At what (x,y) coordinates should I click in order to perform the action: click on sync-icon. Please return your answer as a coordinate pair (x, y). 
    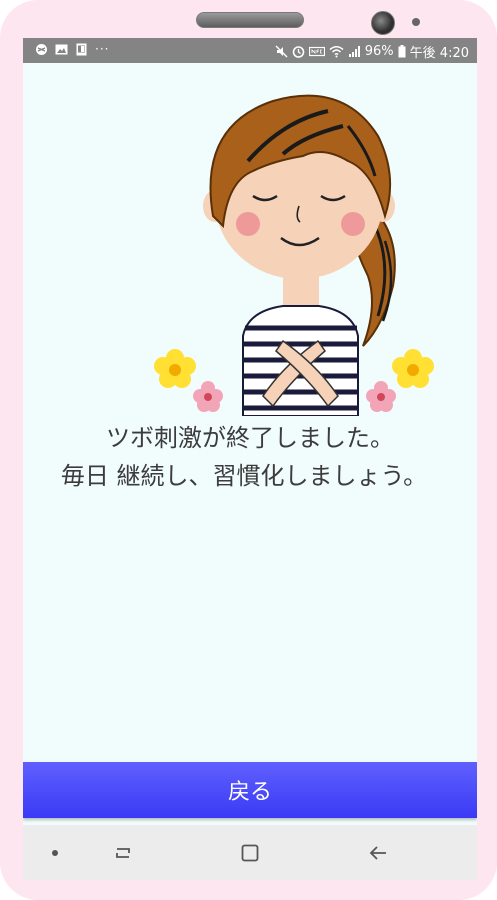
    Looking at the image, I should click on (41, 49).